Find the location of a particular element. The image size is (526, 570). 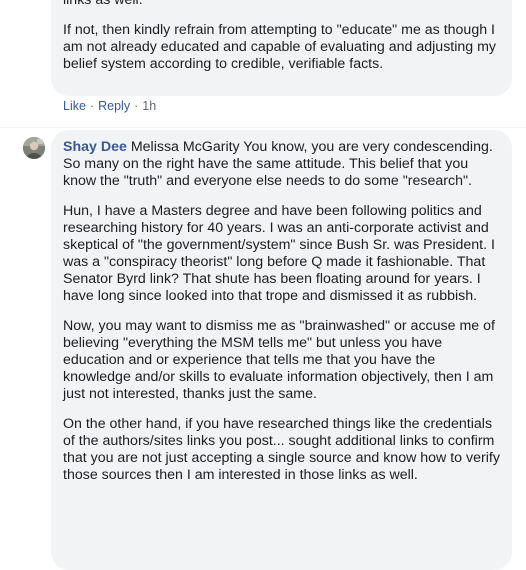

previous-comment-actions: Like · Reply · 1h is located at coordinates (109, 106).